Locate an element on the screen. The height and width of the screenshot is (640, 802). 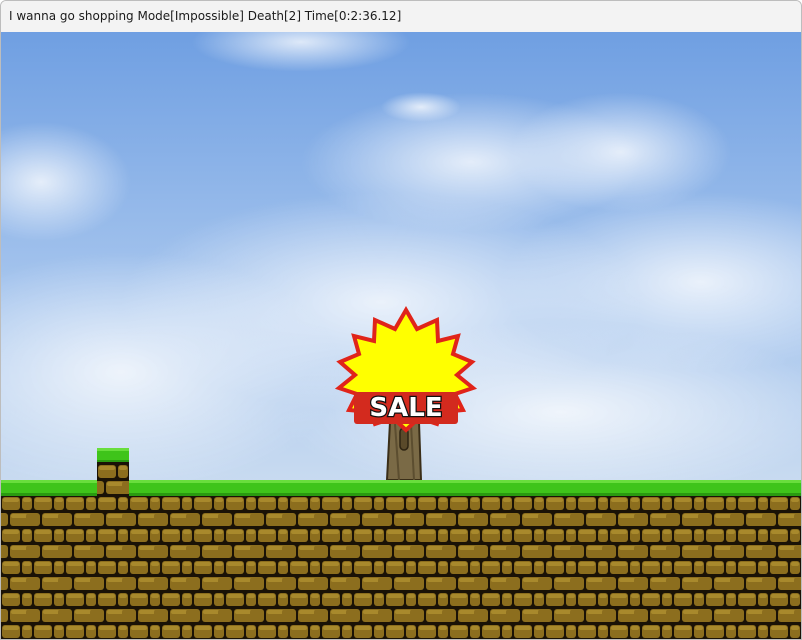
sale-text: SALE is located at coordinates (405, 408).